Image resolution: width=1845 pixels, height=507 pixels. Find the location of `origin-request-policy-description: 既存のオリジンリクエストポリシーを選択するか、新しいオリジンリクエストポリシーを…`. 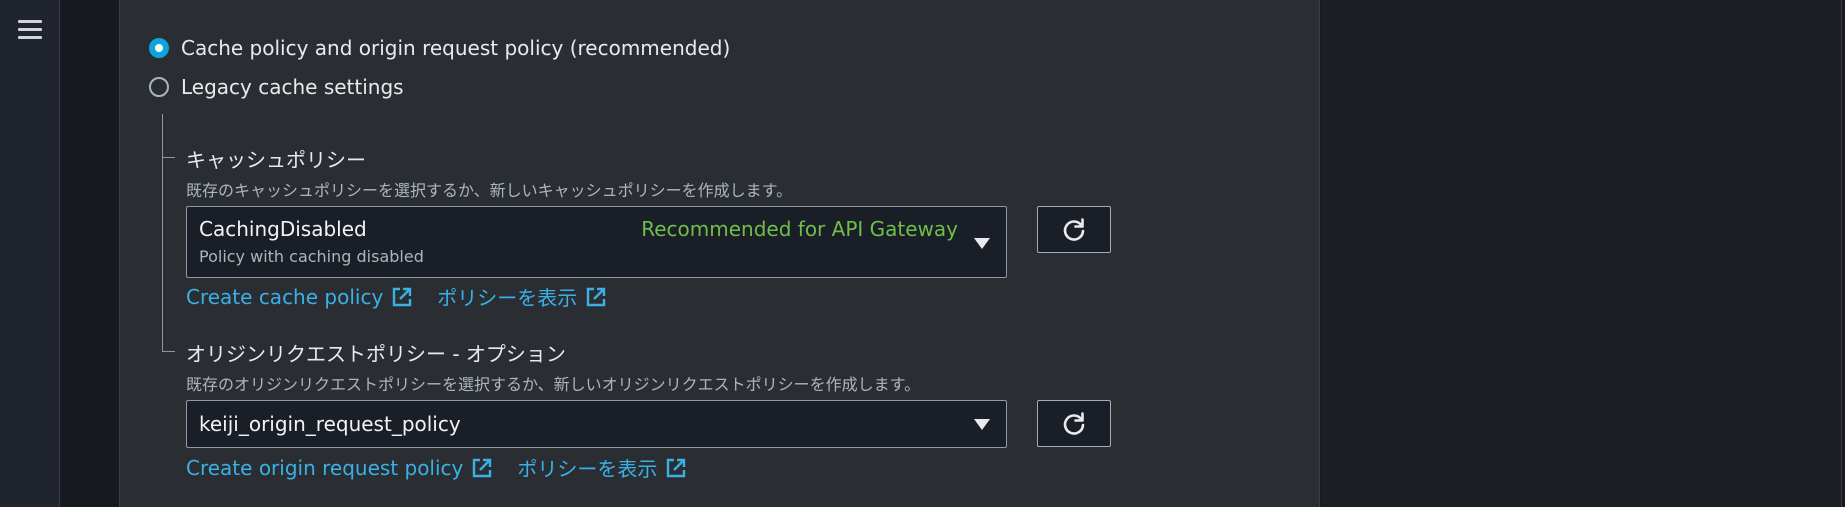

origin-request-policy-description: 既存のオリジンリクエストポリシーを選択するか、新しいオリジンリクエストポリシーを… is located at coordinates (553, 384).